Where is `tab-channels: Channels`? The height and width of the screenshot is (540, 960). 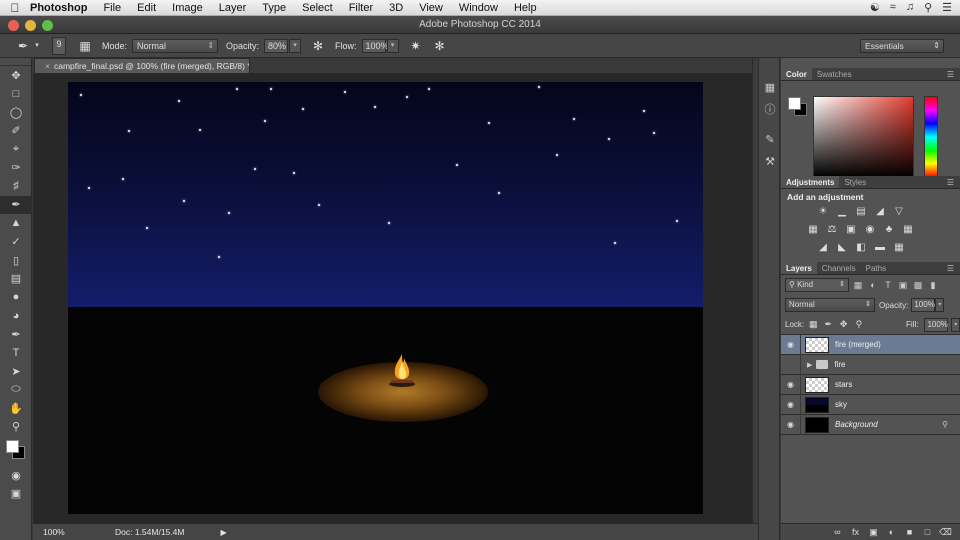 tab-channels: Channels is located at coordinates (839, 268).